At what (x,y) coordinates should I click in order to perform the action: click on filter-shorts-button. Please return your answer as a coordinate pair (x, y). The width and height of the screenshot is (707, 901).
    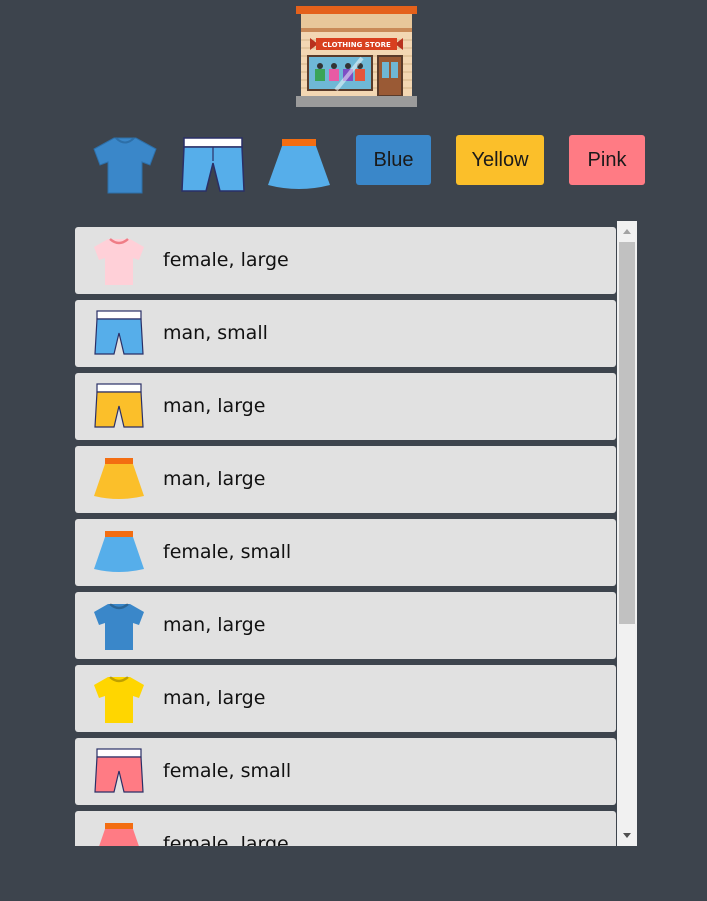
    Looking at the image, I should click on (213, 166).